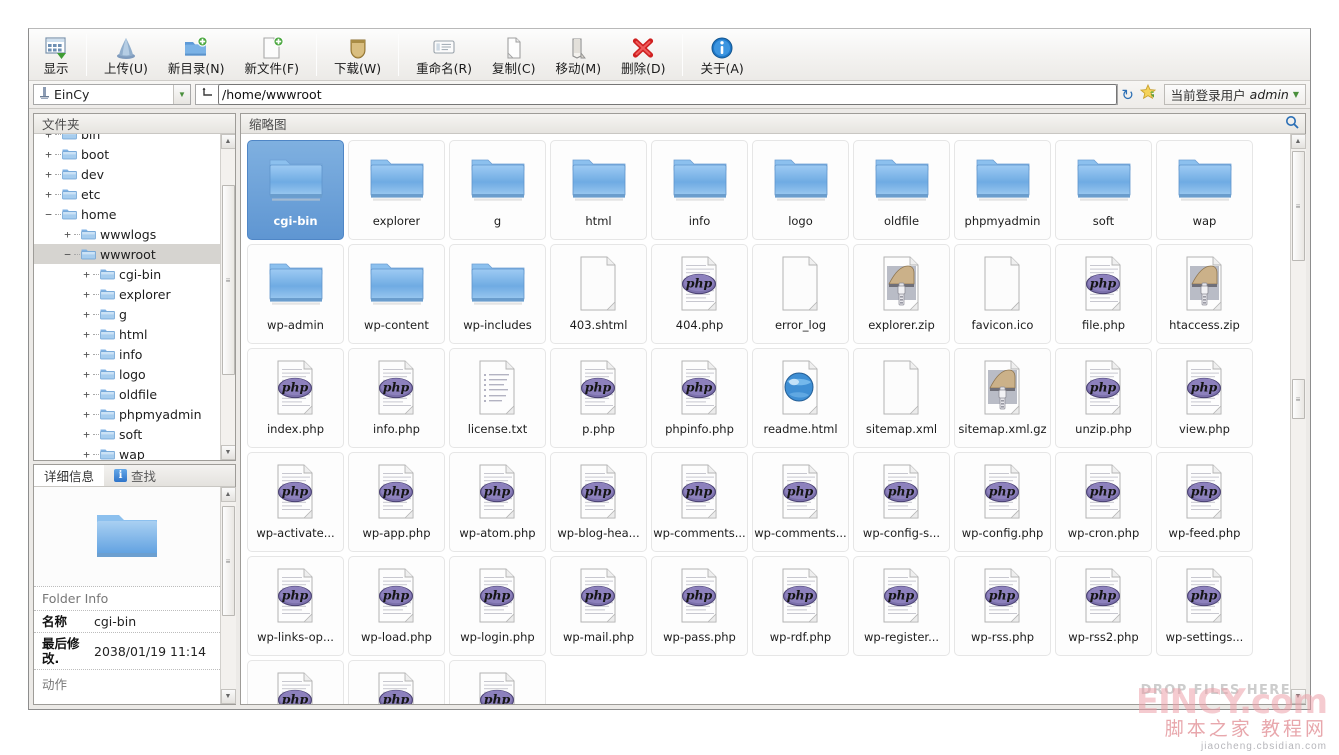  Describe the element at coordinates (598, 606) in the screenshot. I see `file-tile: php wp-mail.php` at that location.